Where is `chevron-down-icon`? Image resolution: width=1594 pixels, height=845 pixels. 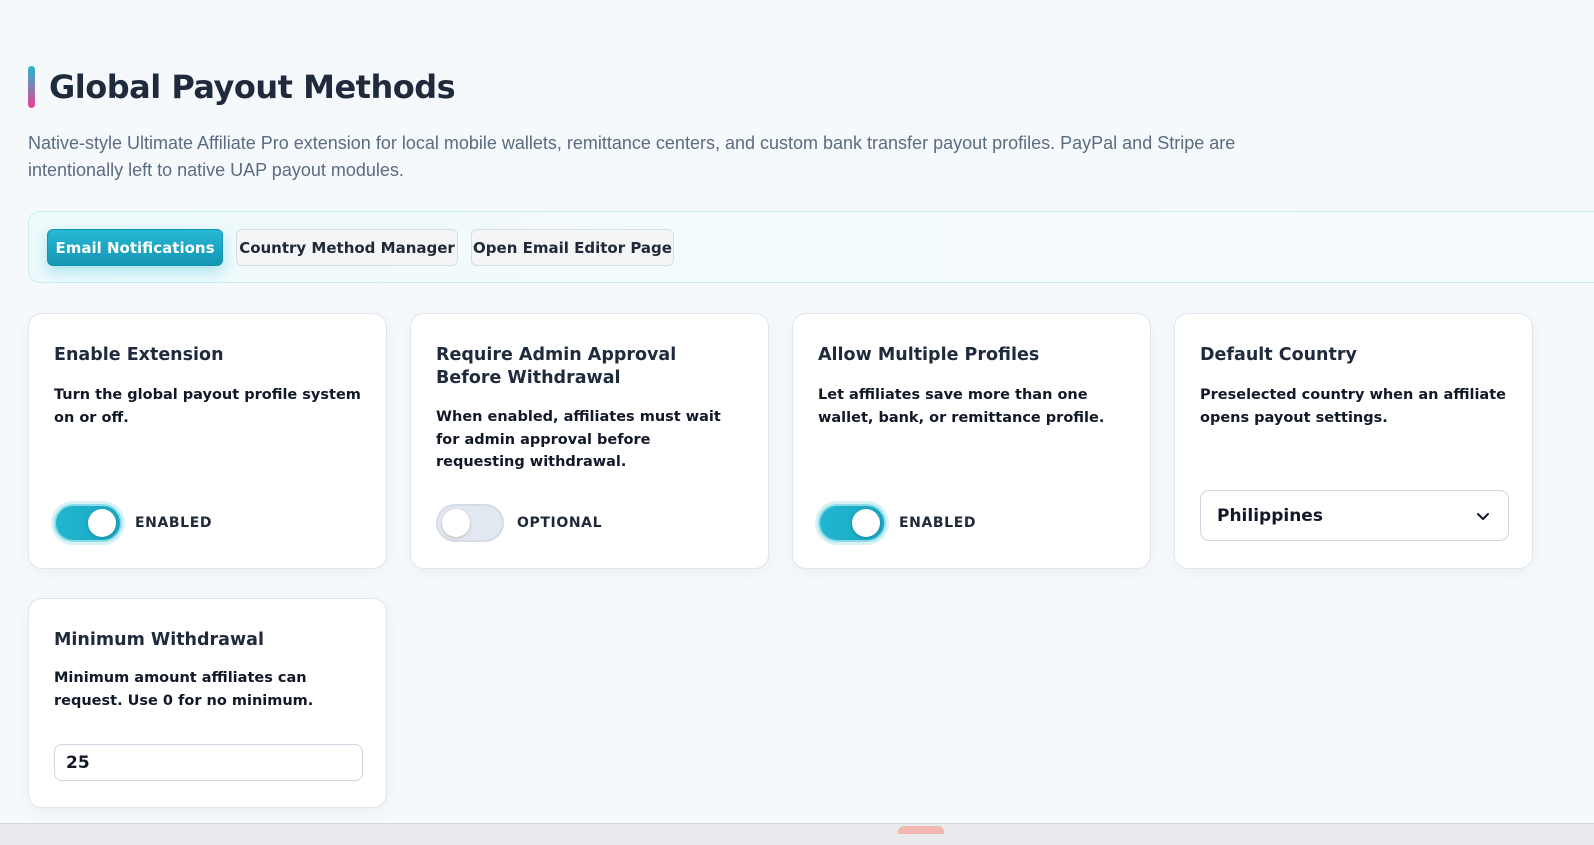
chevron-down-icon is located at coordinates (1483, 516).